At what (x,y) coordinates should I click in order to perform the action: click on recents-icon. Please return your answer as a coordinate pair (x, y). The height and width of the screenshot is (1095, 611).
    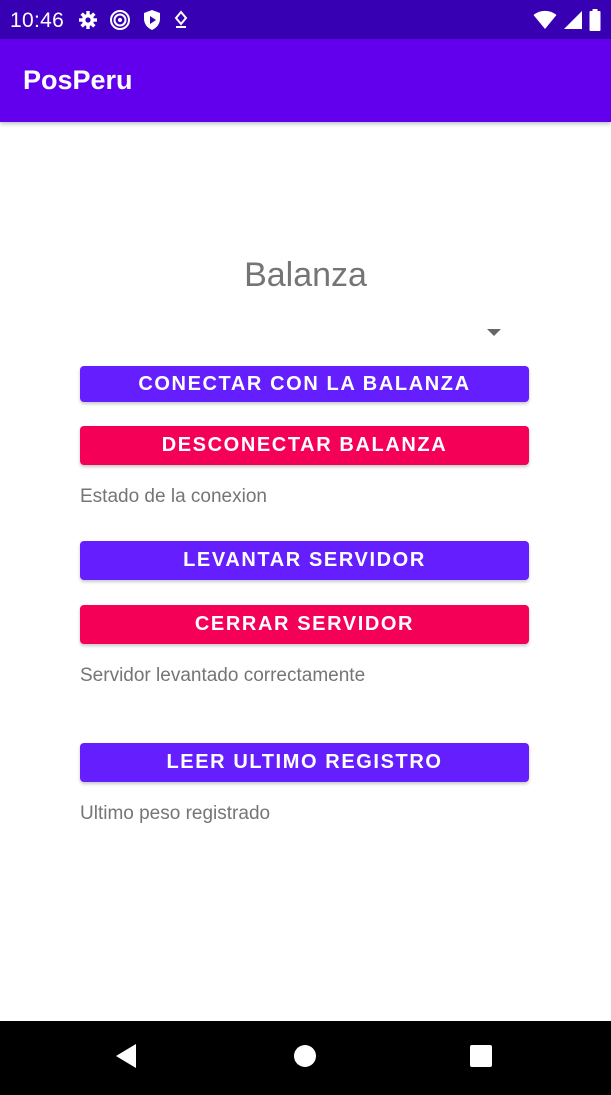
    Looking at the image, I should click on (481, 1058).